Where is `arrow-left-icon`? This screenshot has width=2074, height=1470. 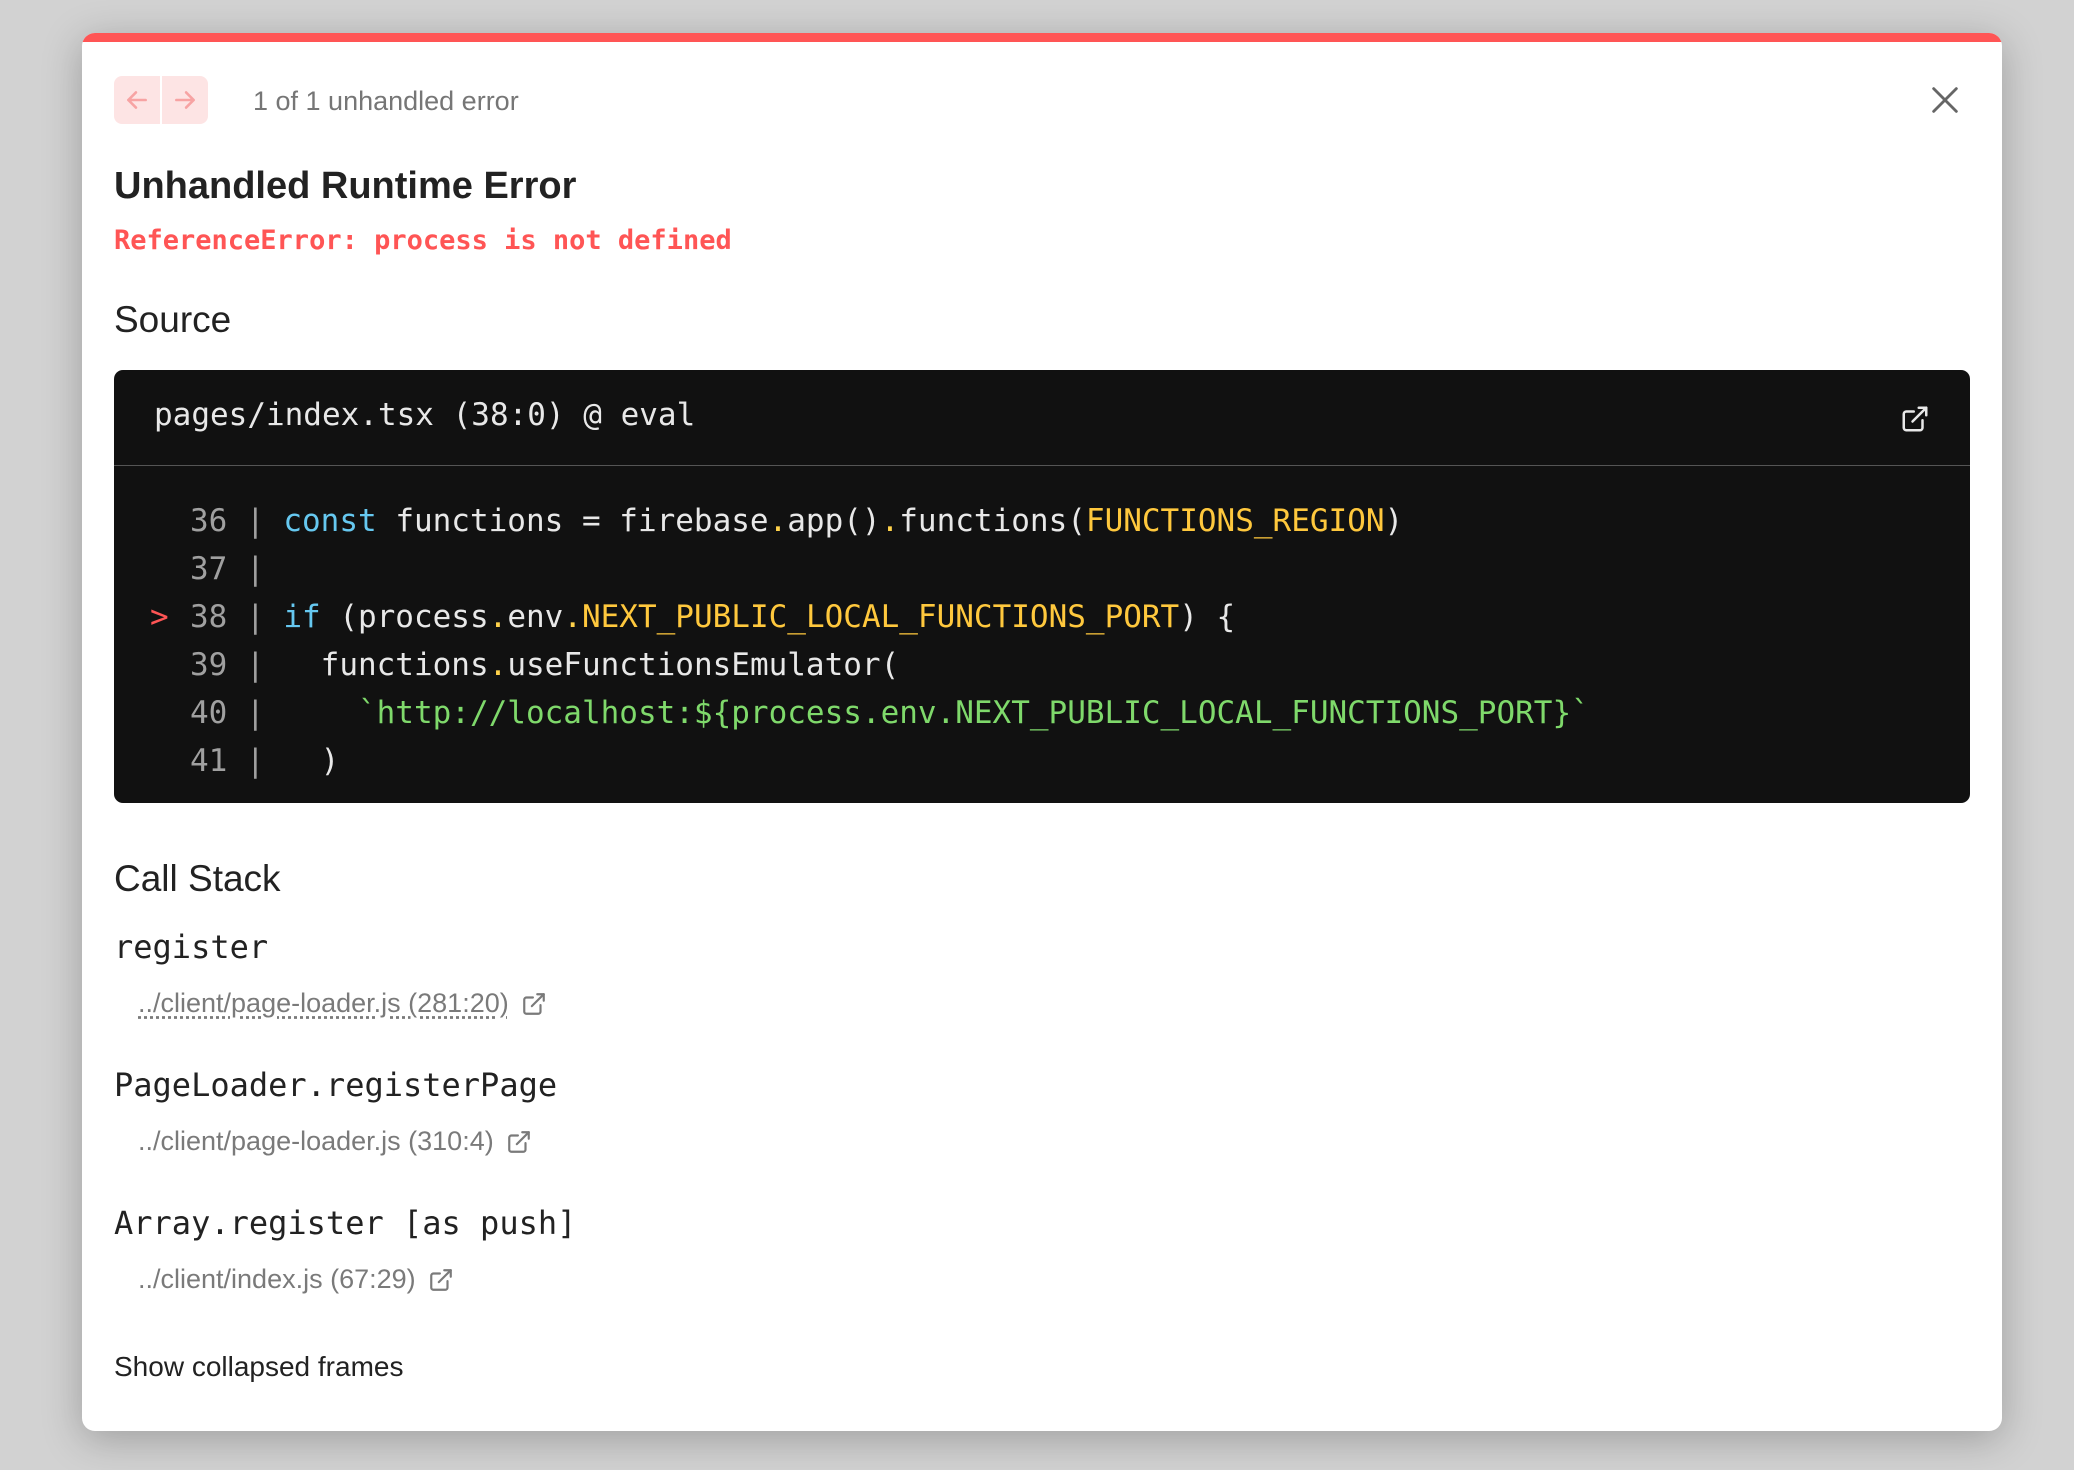
arrow-left-icon is located at coordinates (137, 100).